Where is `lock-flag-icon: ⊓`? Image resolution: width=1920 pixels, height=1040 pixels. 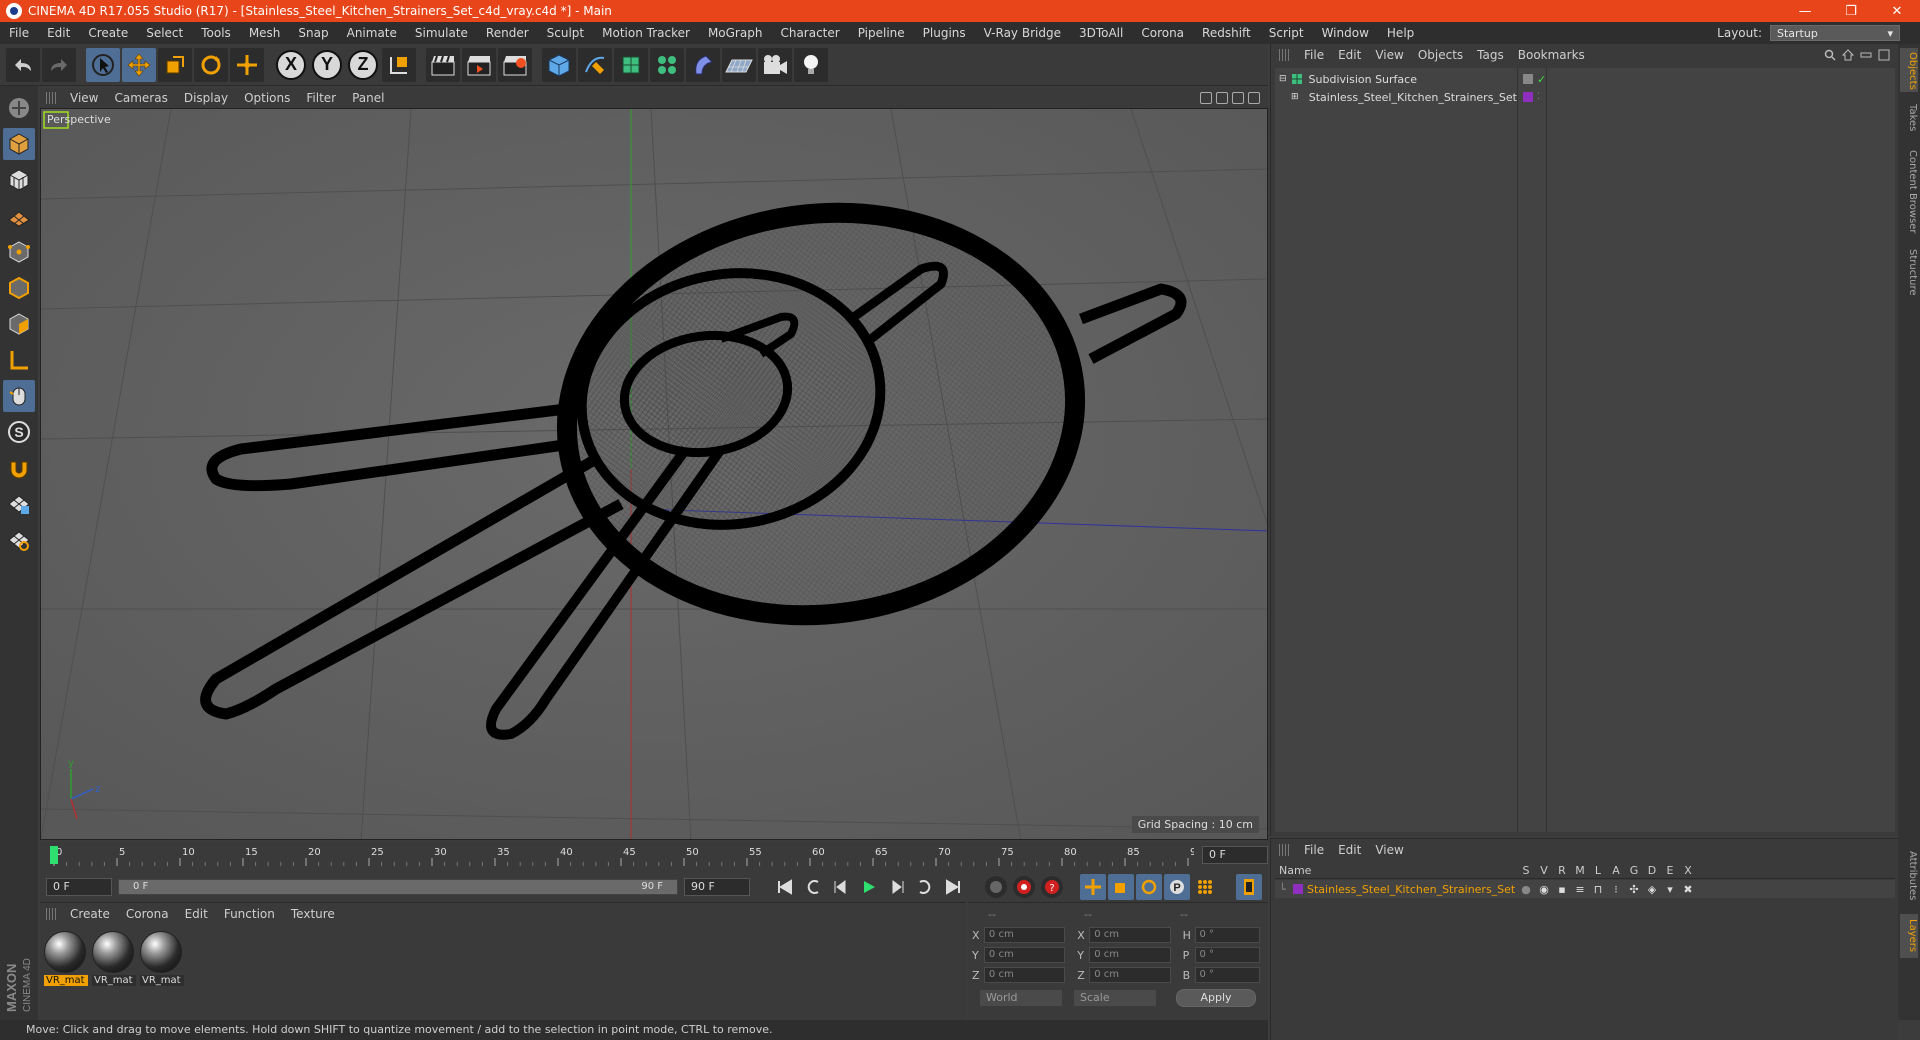 lock-flag-icon: ⊓ is located at coordinates (1598, 889).